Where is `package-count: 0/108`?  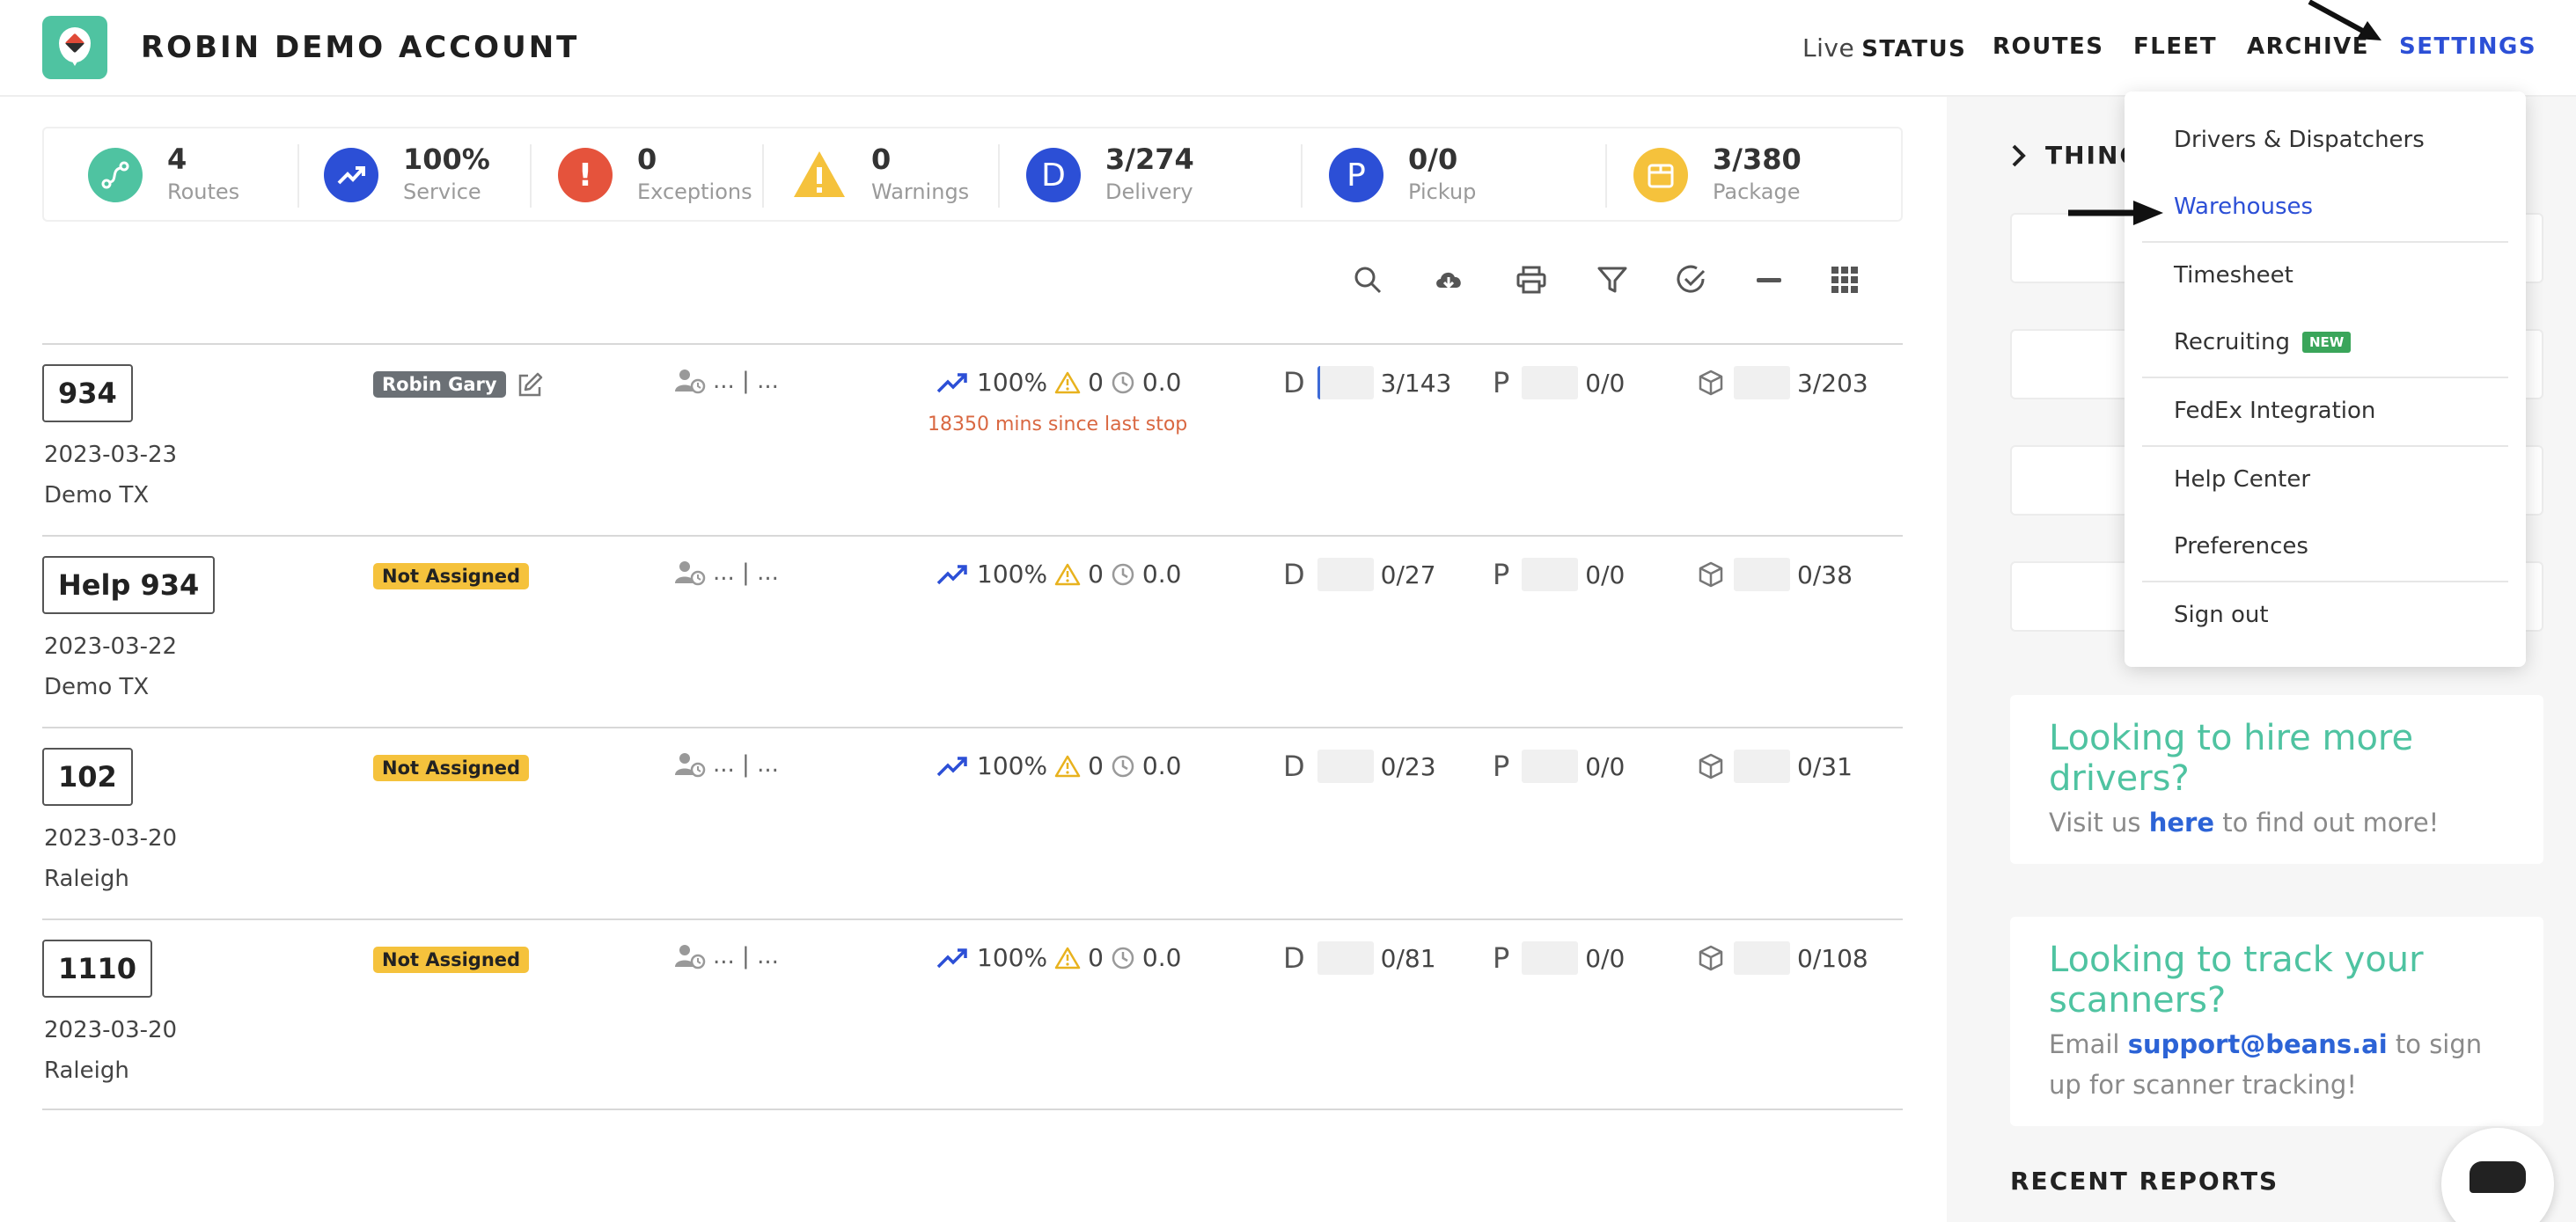 package-count: 0/108 is located at coordinates (1782, 958).